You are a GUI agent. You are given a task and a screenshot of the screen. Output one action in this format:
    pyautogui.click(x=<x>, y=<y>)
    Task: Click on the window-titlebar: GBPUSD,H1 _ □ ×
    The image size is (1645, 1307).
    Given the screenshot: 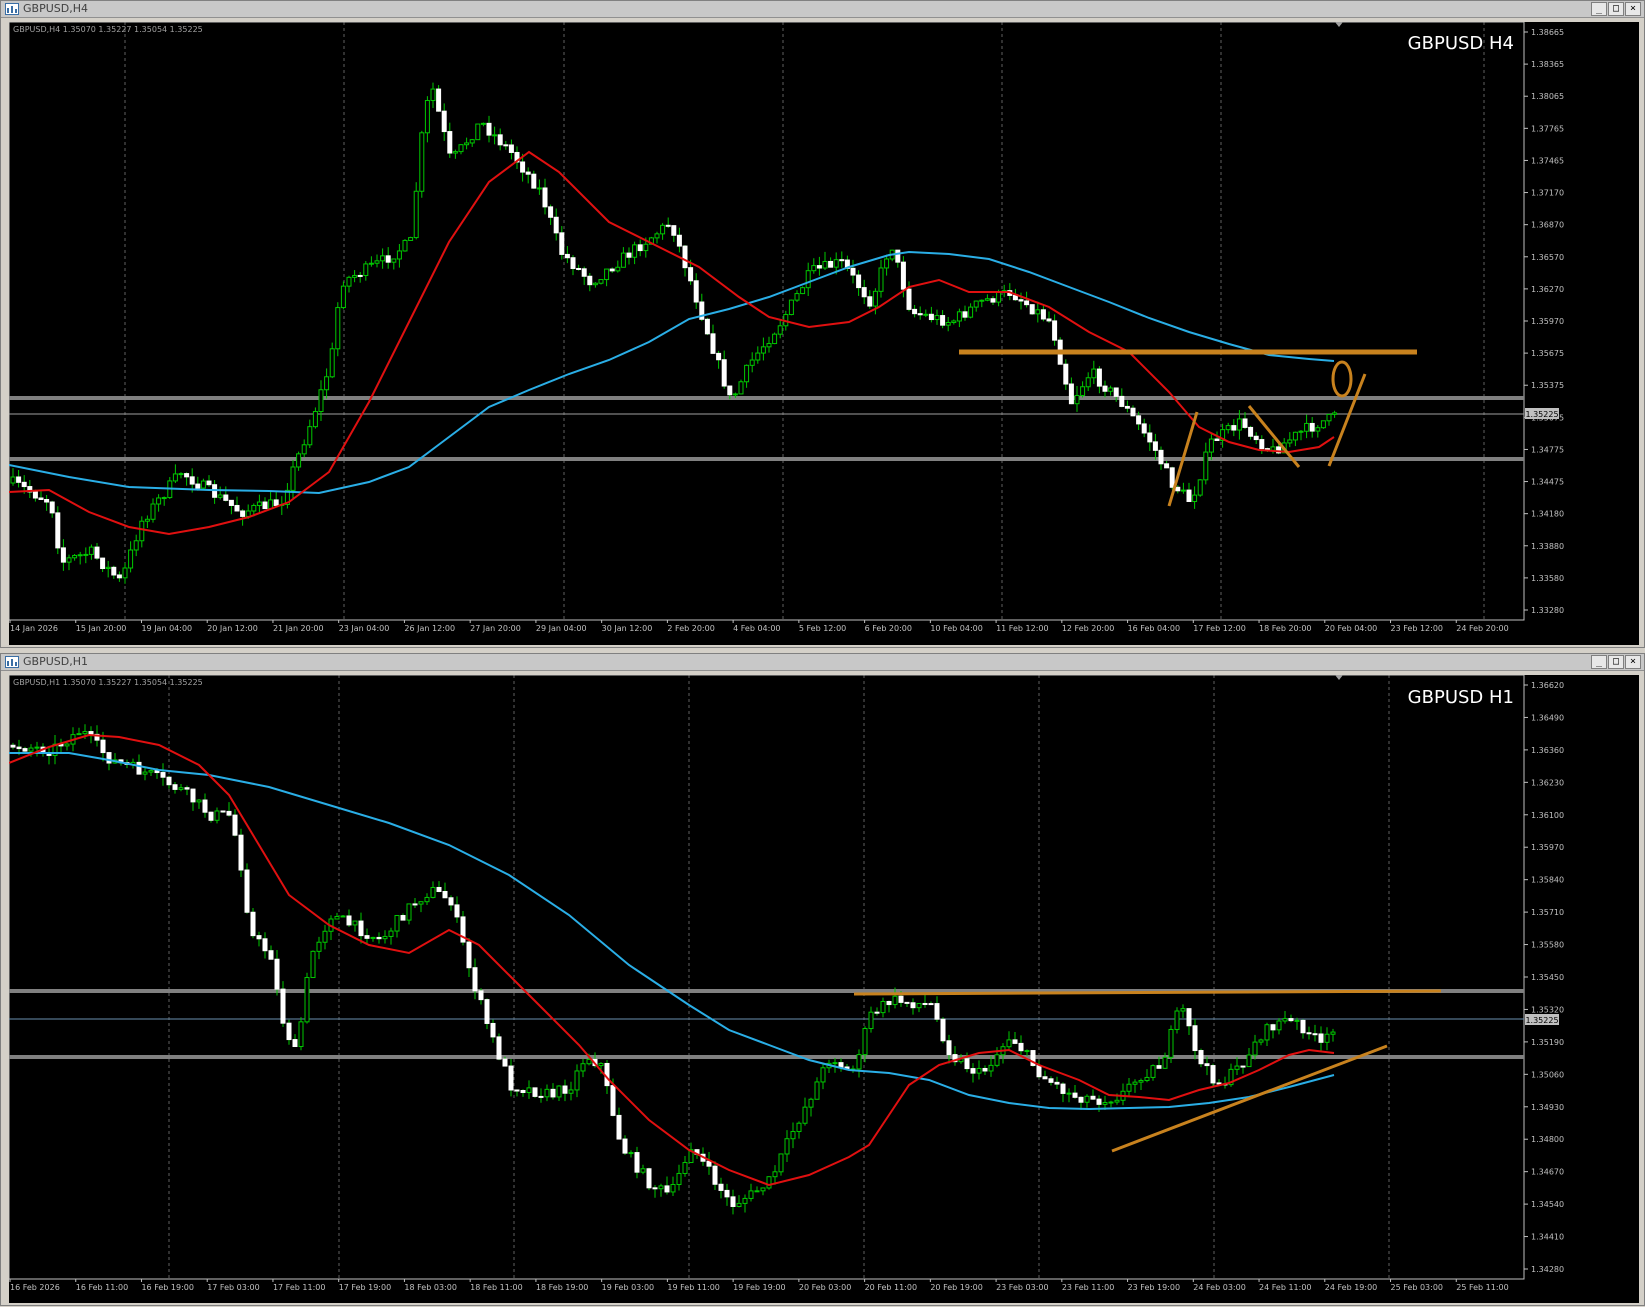 What is the action you would take?
    pyautogui.click(x=822, y=662)
    